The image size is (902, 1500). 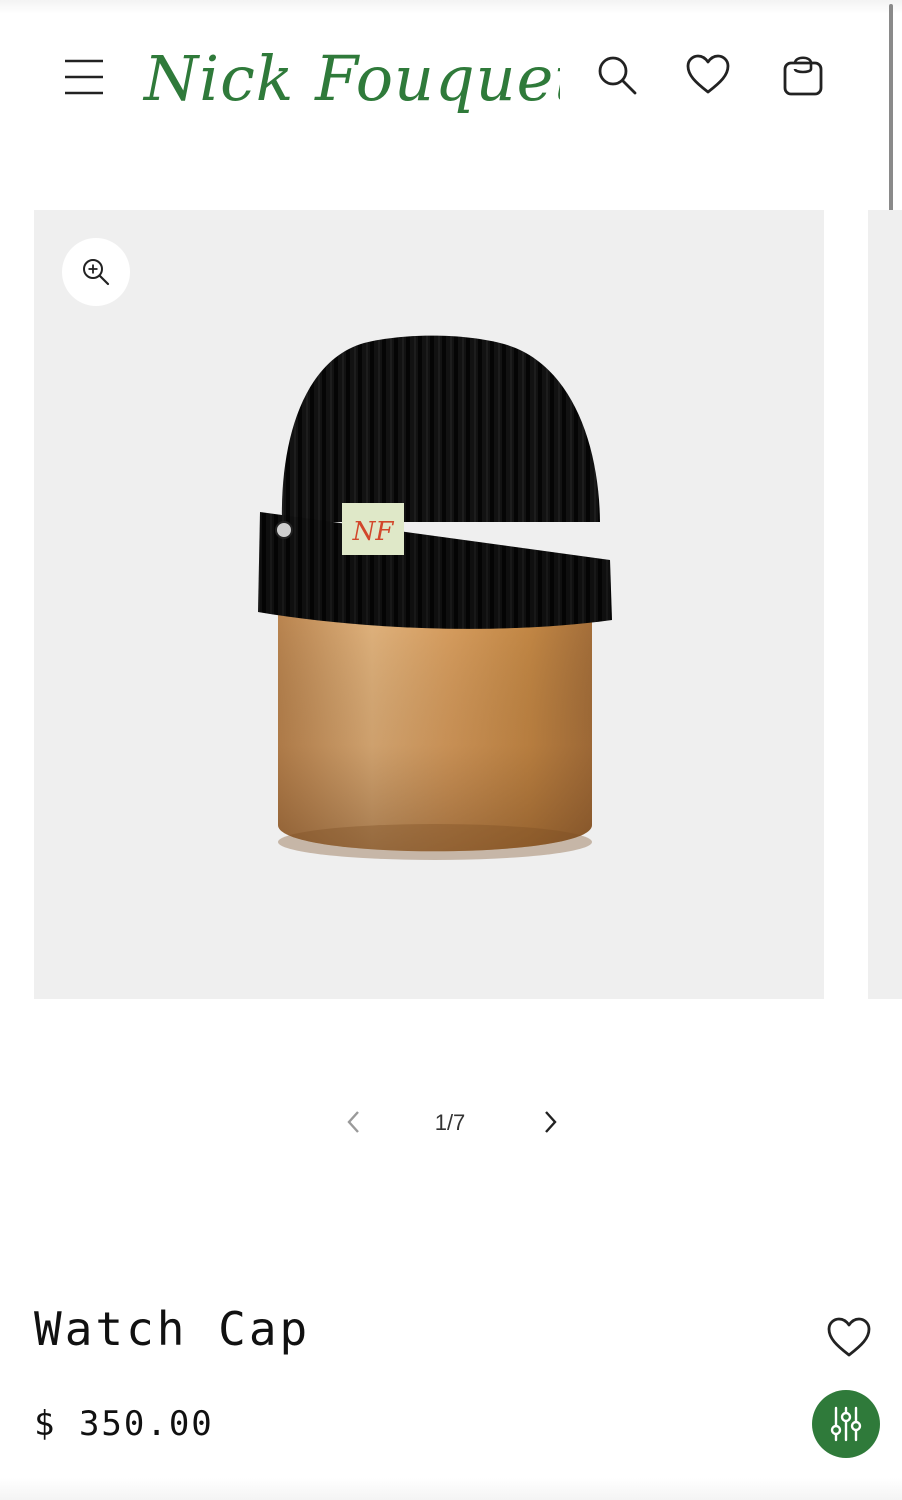 I want to click on brand-logo: Nick Fouquet, so click(x=350, y=82).